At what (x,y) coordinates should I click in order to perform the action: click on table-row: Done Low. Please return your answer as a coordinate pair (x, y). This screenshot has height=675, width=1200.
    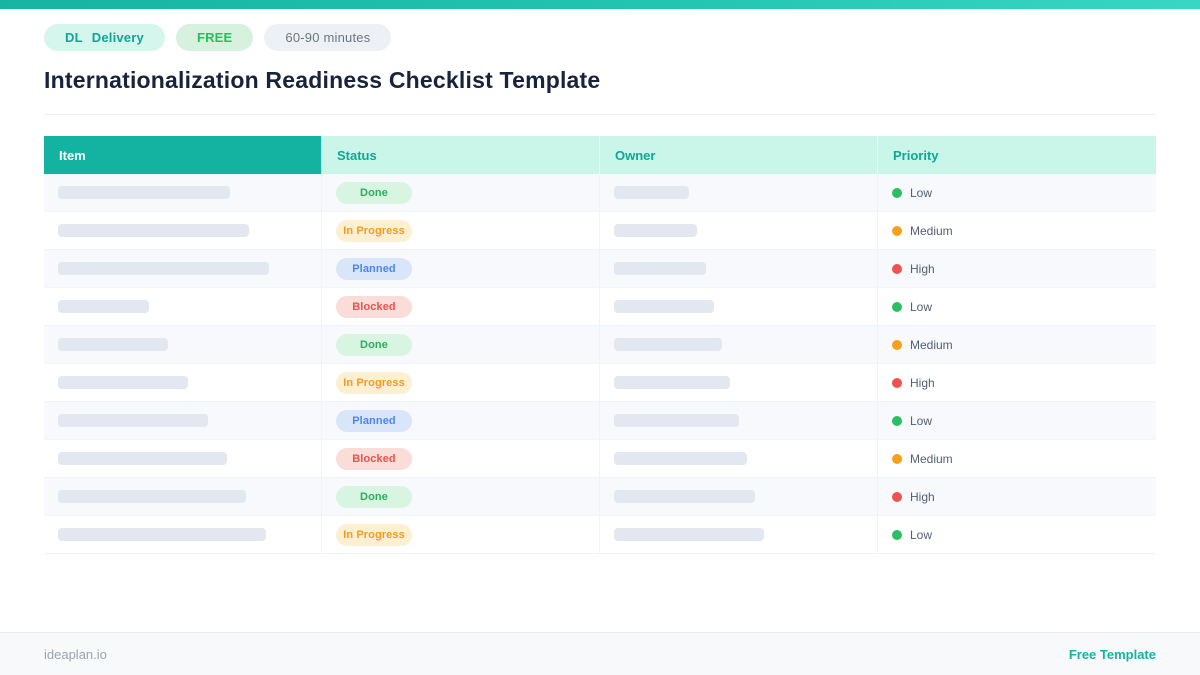
    Looking at the image, I should click on (600, 193).